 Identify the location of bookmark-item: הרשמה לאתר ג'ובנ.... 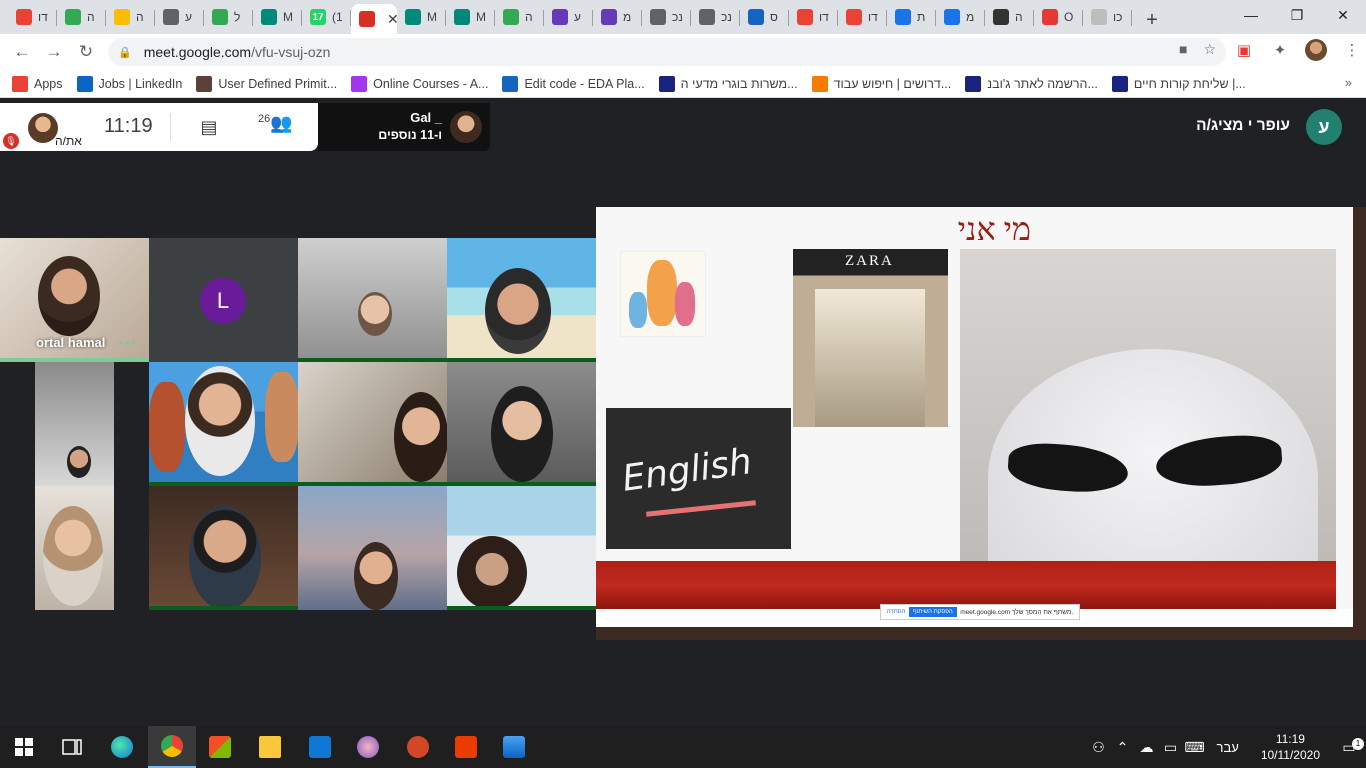
(1031, 83).